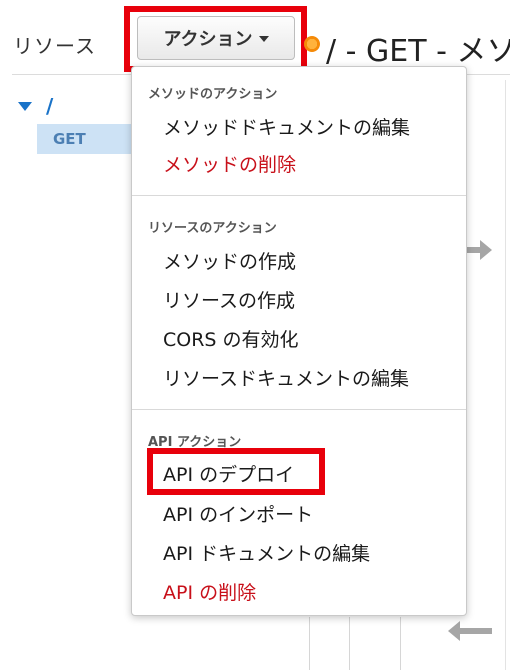  Describe the element at coordinates (25, 106) in the screenshot. I see `caret-down-icon` at that location.